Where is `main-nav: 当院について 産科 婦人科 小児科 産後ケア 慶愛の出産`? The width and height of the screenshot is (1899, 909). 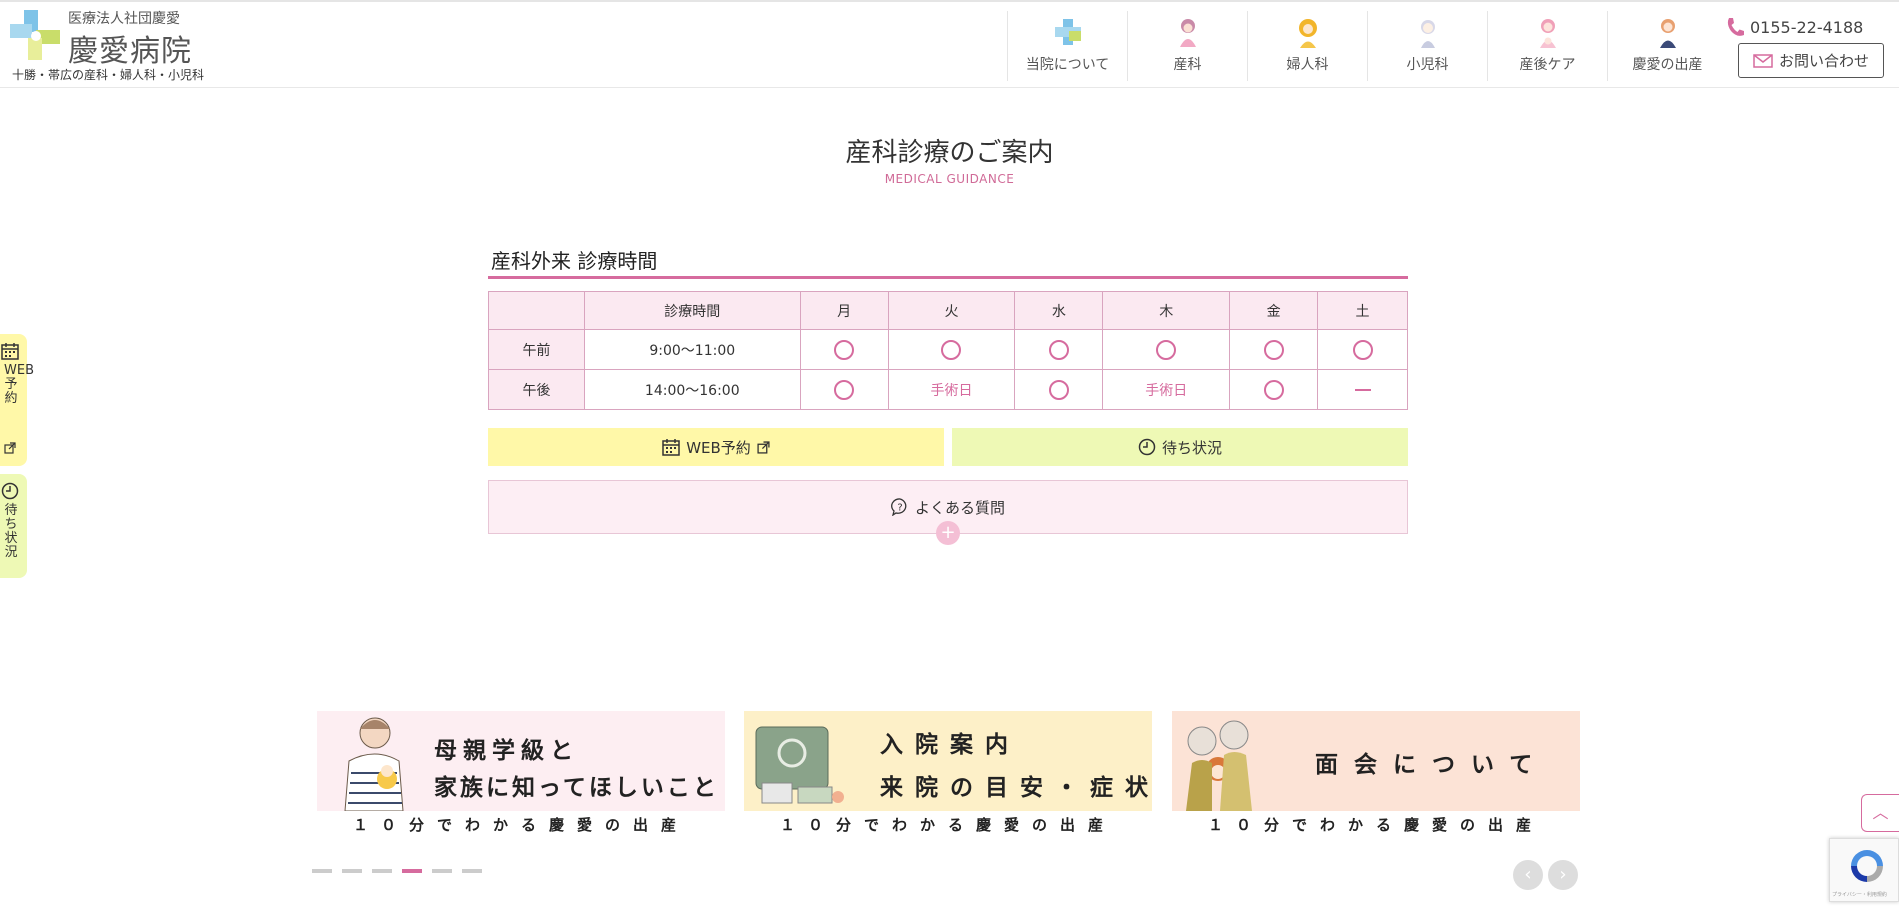 main-nav: 当院について 産科 婦人科 小児科 産後ケア 慶愛の出産 is located at coordinates (1367, 46).